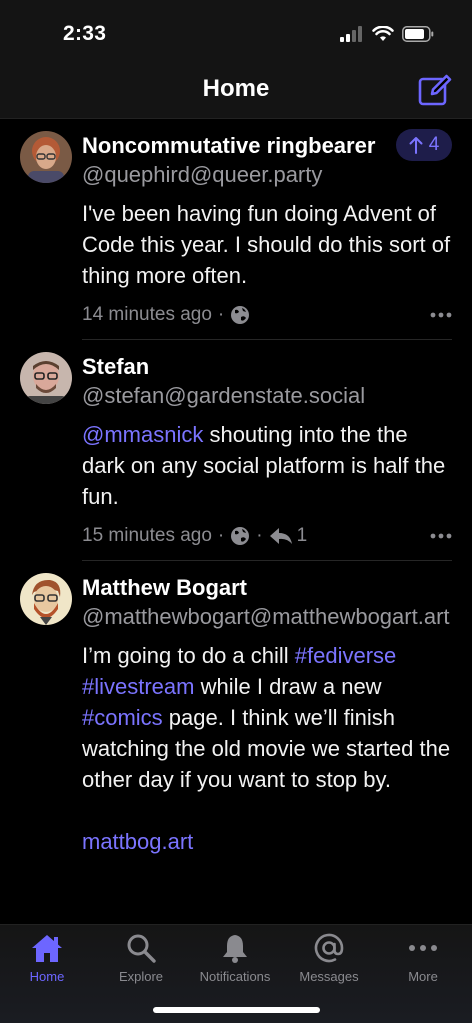 Image resolution: width=472 pixels, height=1023 pixels. Describe the element at coordinates (329, 976) in the screenshot. I see `tab-label: Messages` at that location.